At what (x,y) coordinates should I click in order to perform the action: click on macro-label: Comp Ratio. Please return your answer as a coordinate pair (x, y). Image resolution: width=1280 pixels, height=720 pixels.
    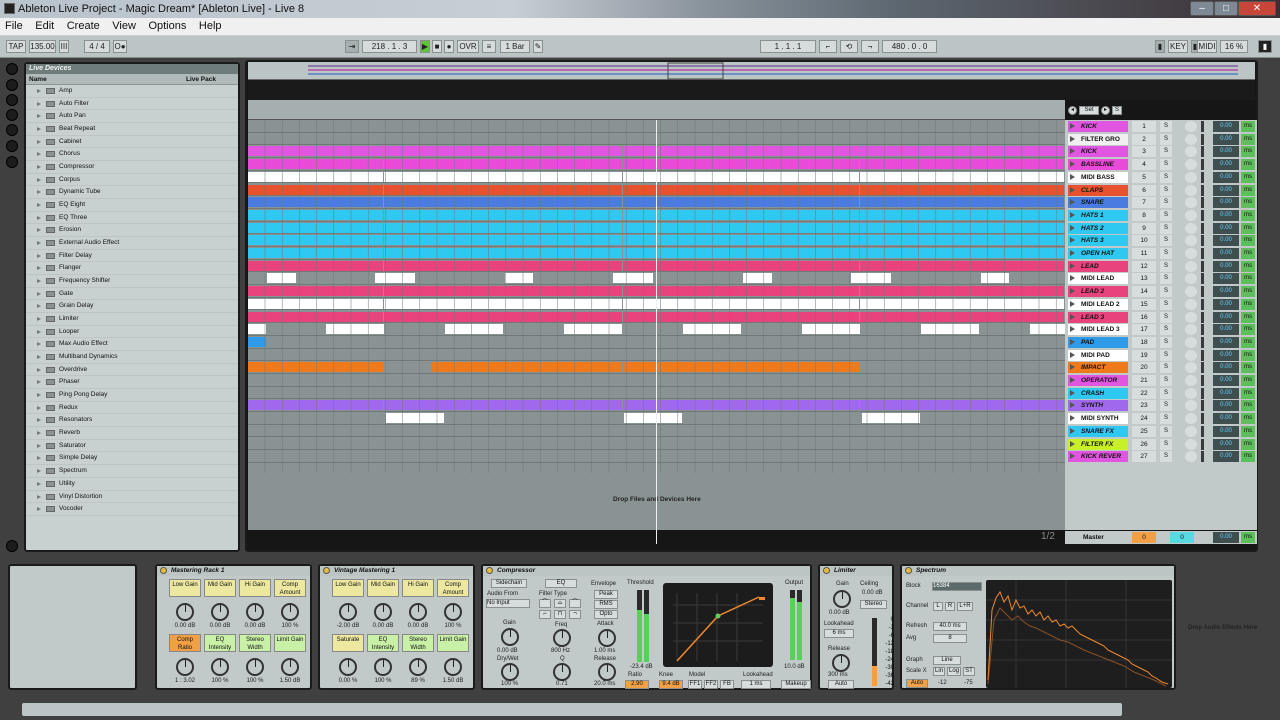
    Looking at the image, I should click on (185, 643).